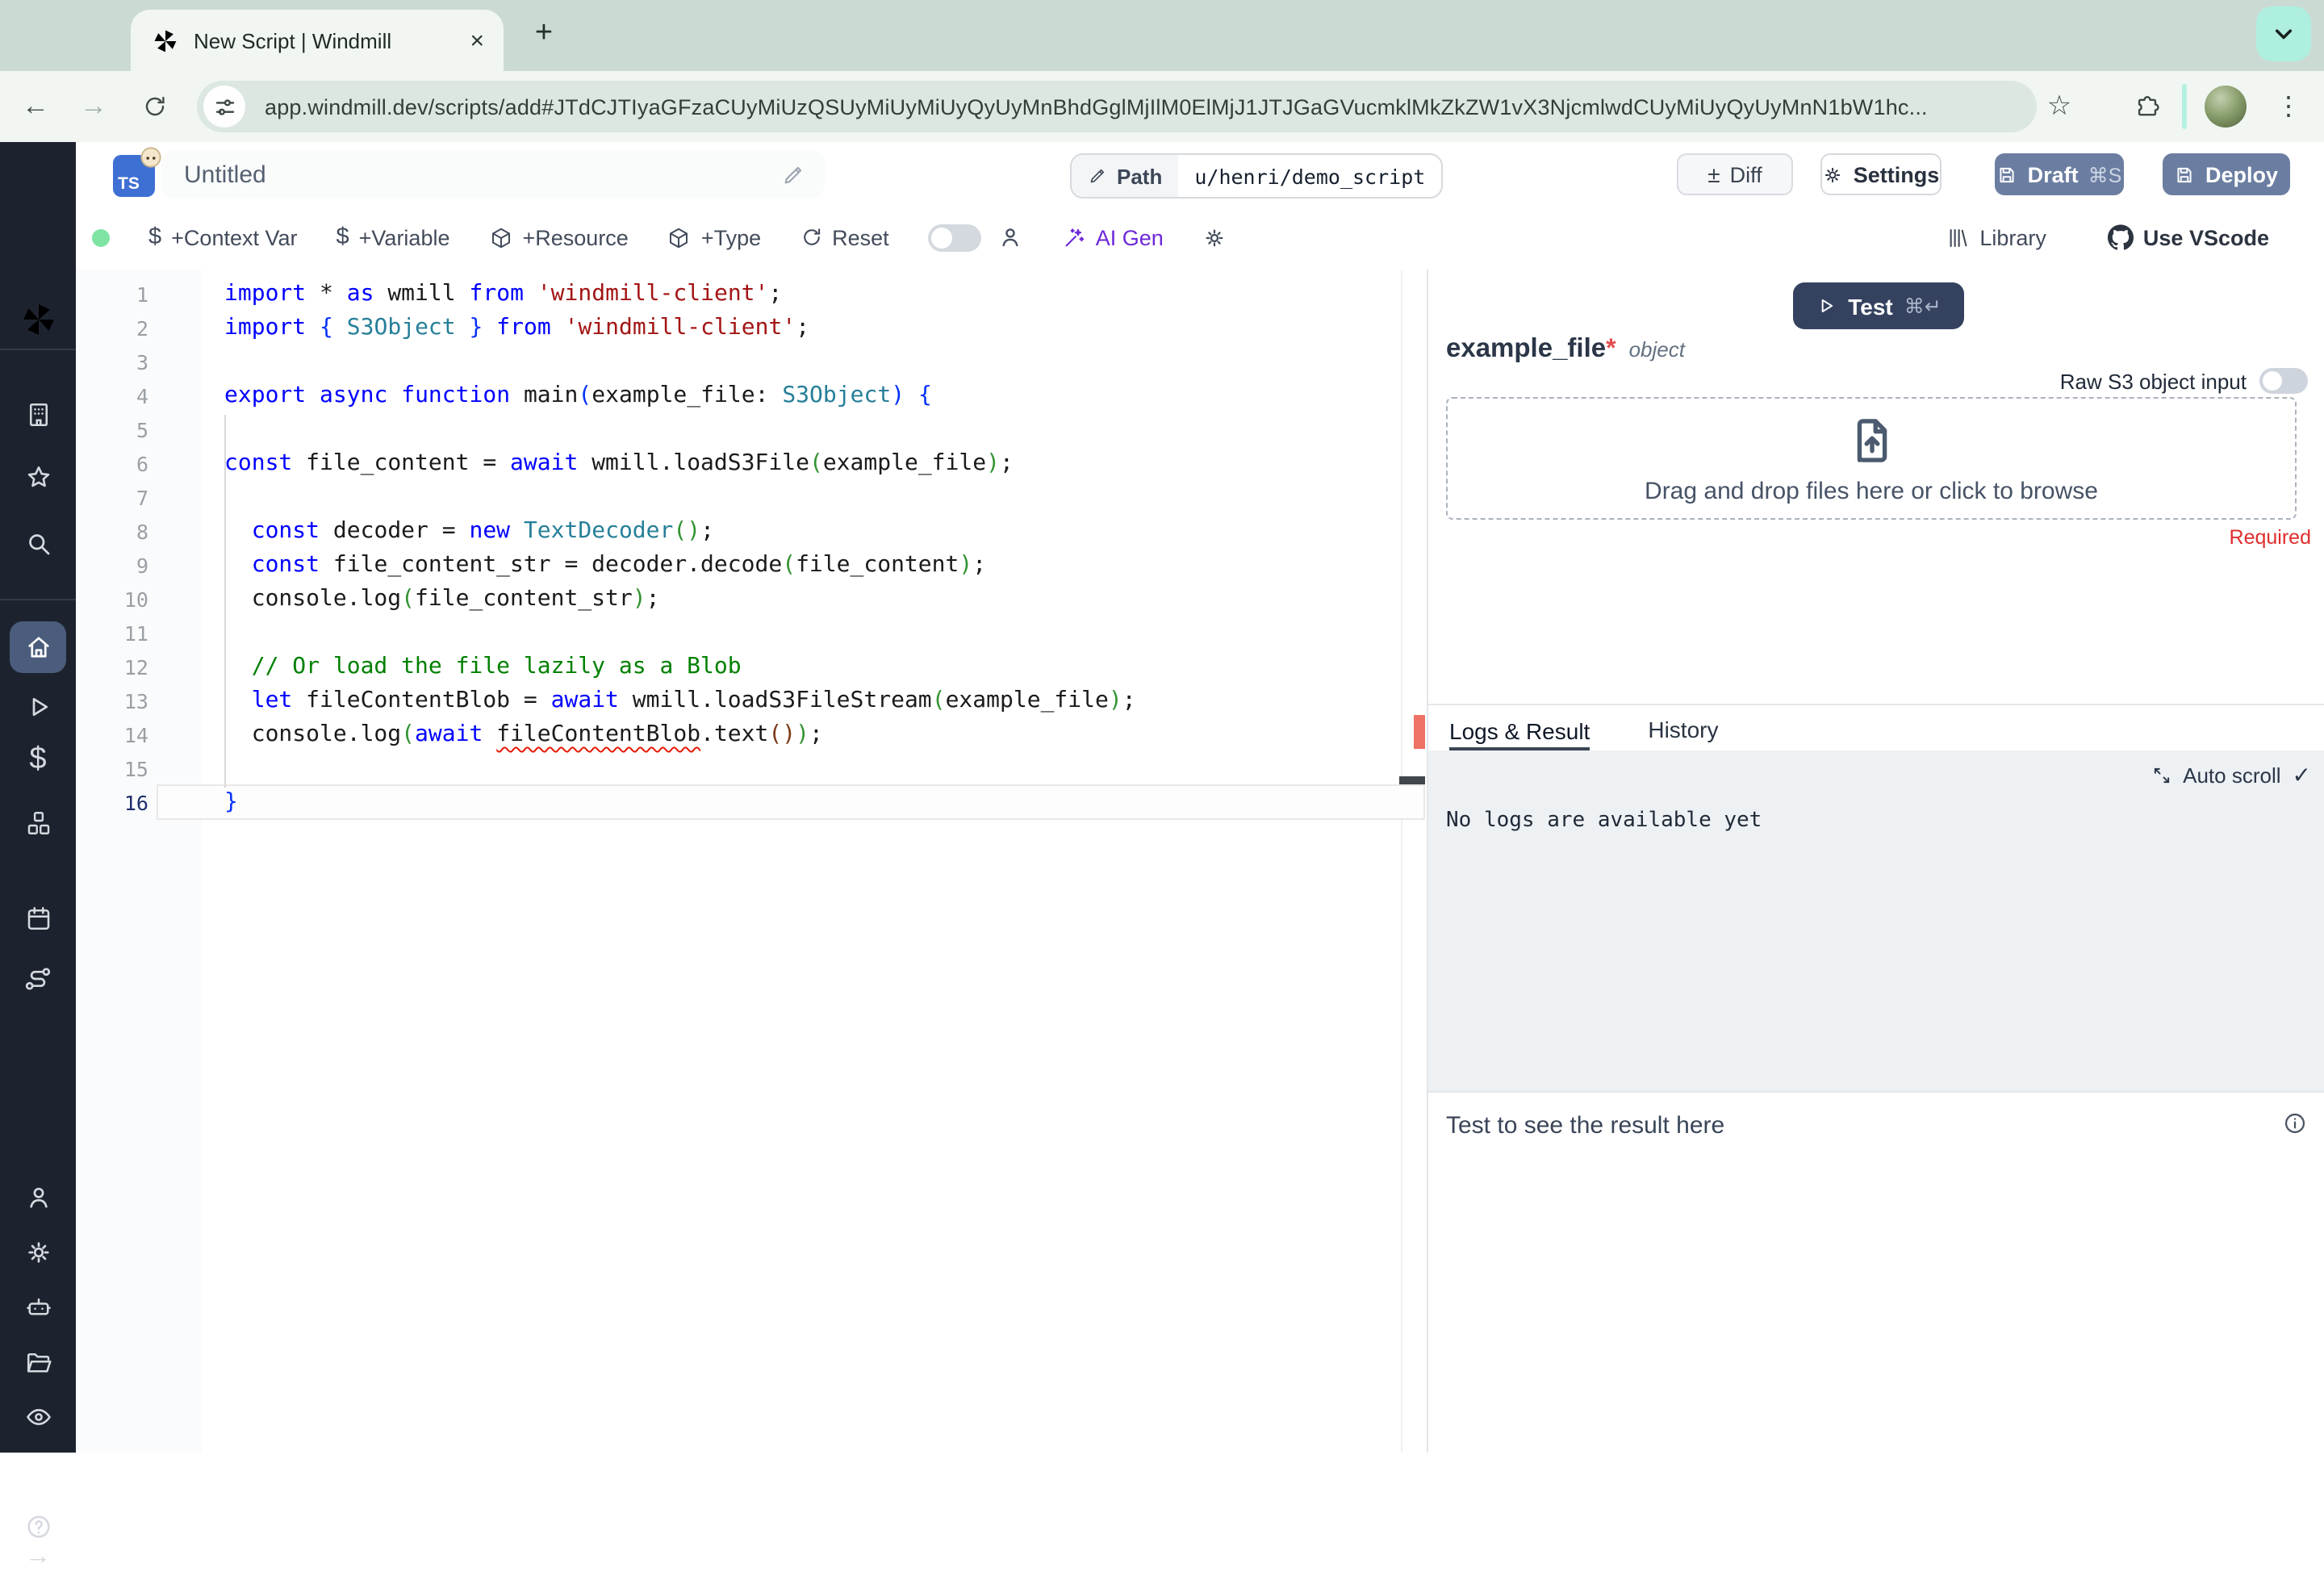 The height and width of the screenshot is (1572, 2324). I want to click on profile-avatar, so click(2226, 107).